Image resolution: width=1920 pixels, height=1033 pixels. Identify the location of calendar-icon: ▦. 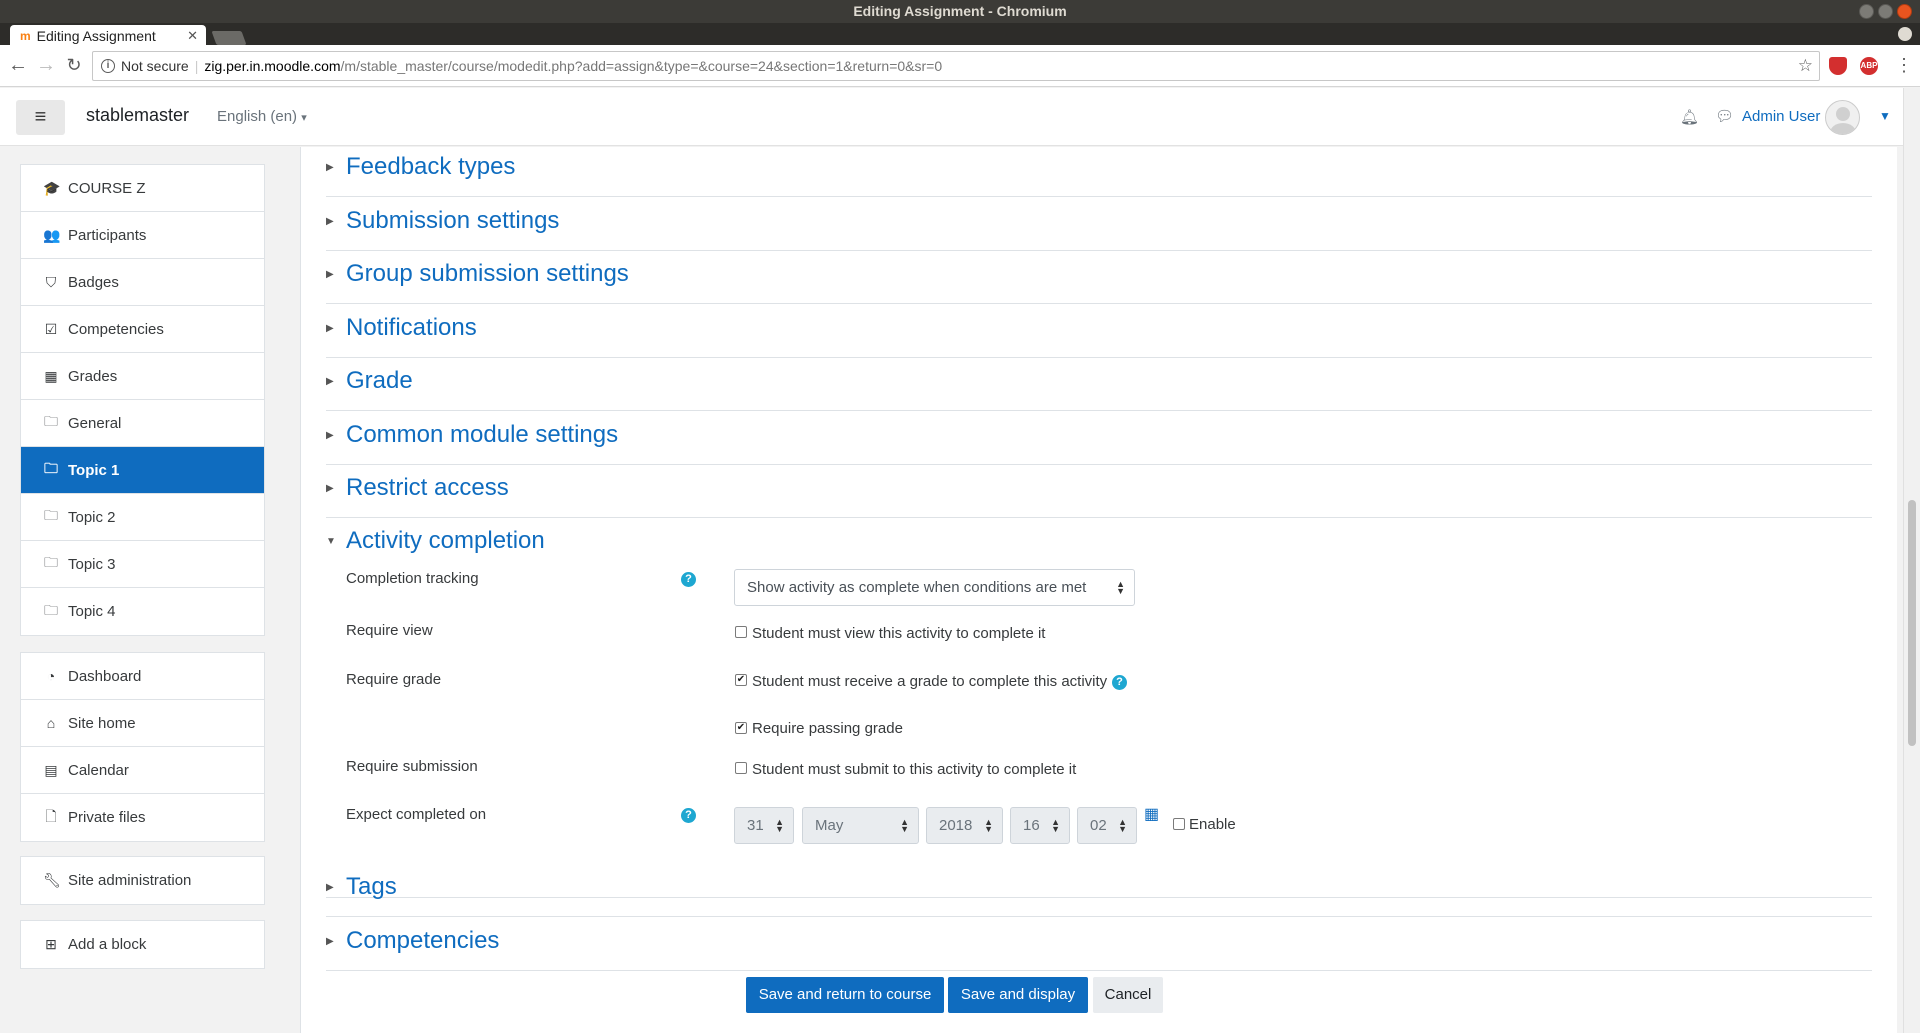
(1151, 814).